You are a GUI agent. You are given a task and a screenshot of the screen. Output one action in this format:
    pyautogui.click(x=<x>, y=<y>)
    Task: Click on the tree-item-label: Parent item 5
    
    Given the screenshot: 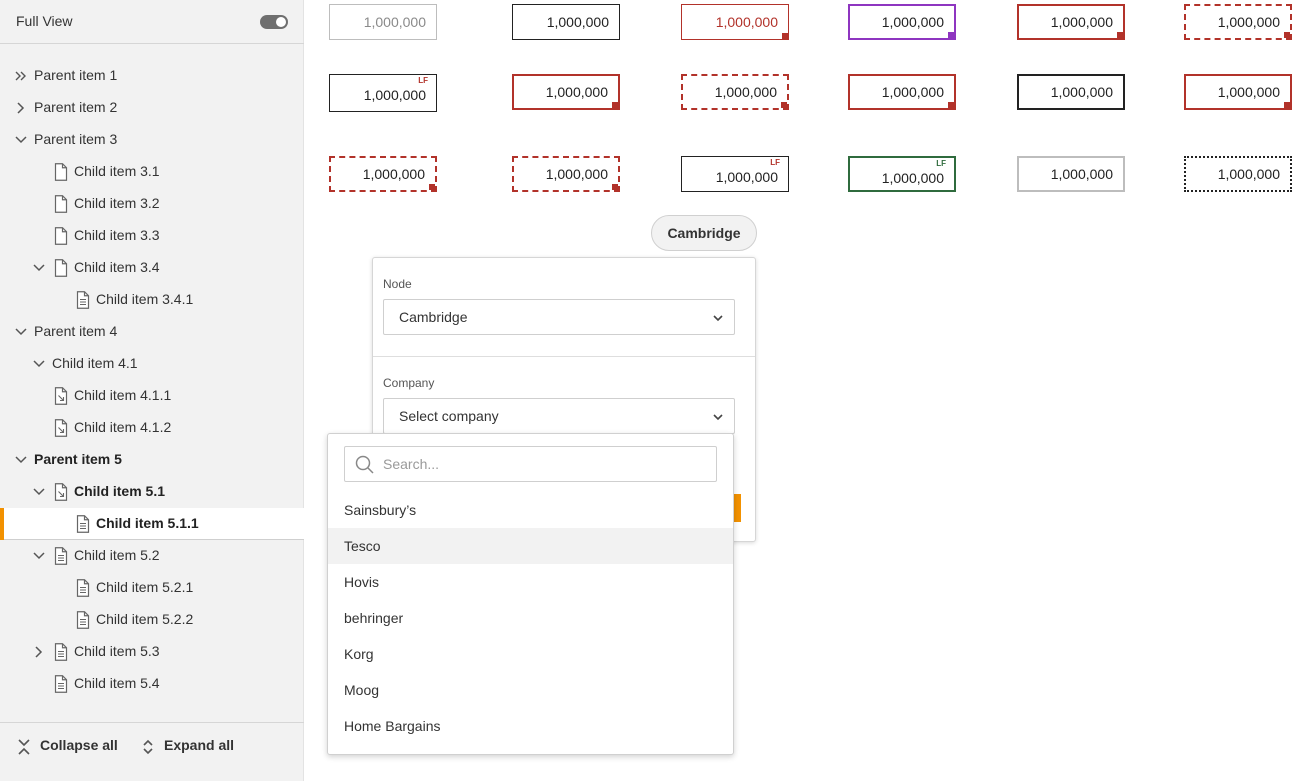 What is the action you would take?
    pyautogui.click(x=78, y=459)
    